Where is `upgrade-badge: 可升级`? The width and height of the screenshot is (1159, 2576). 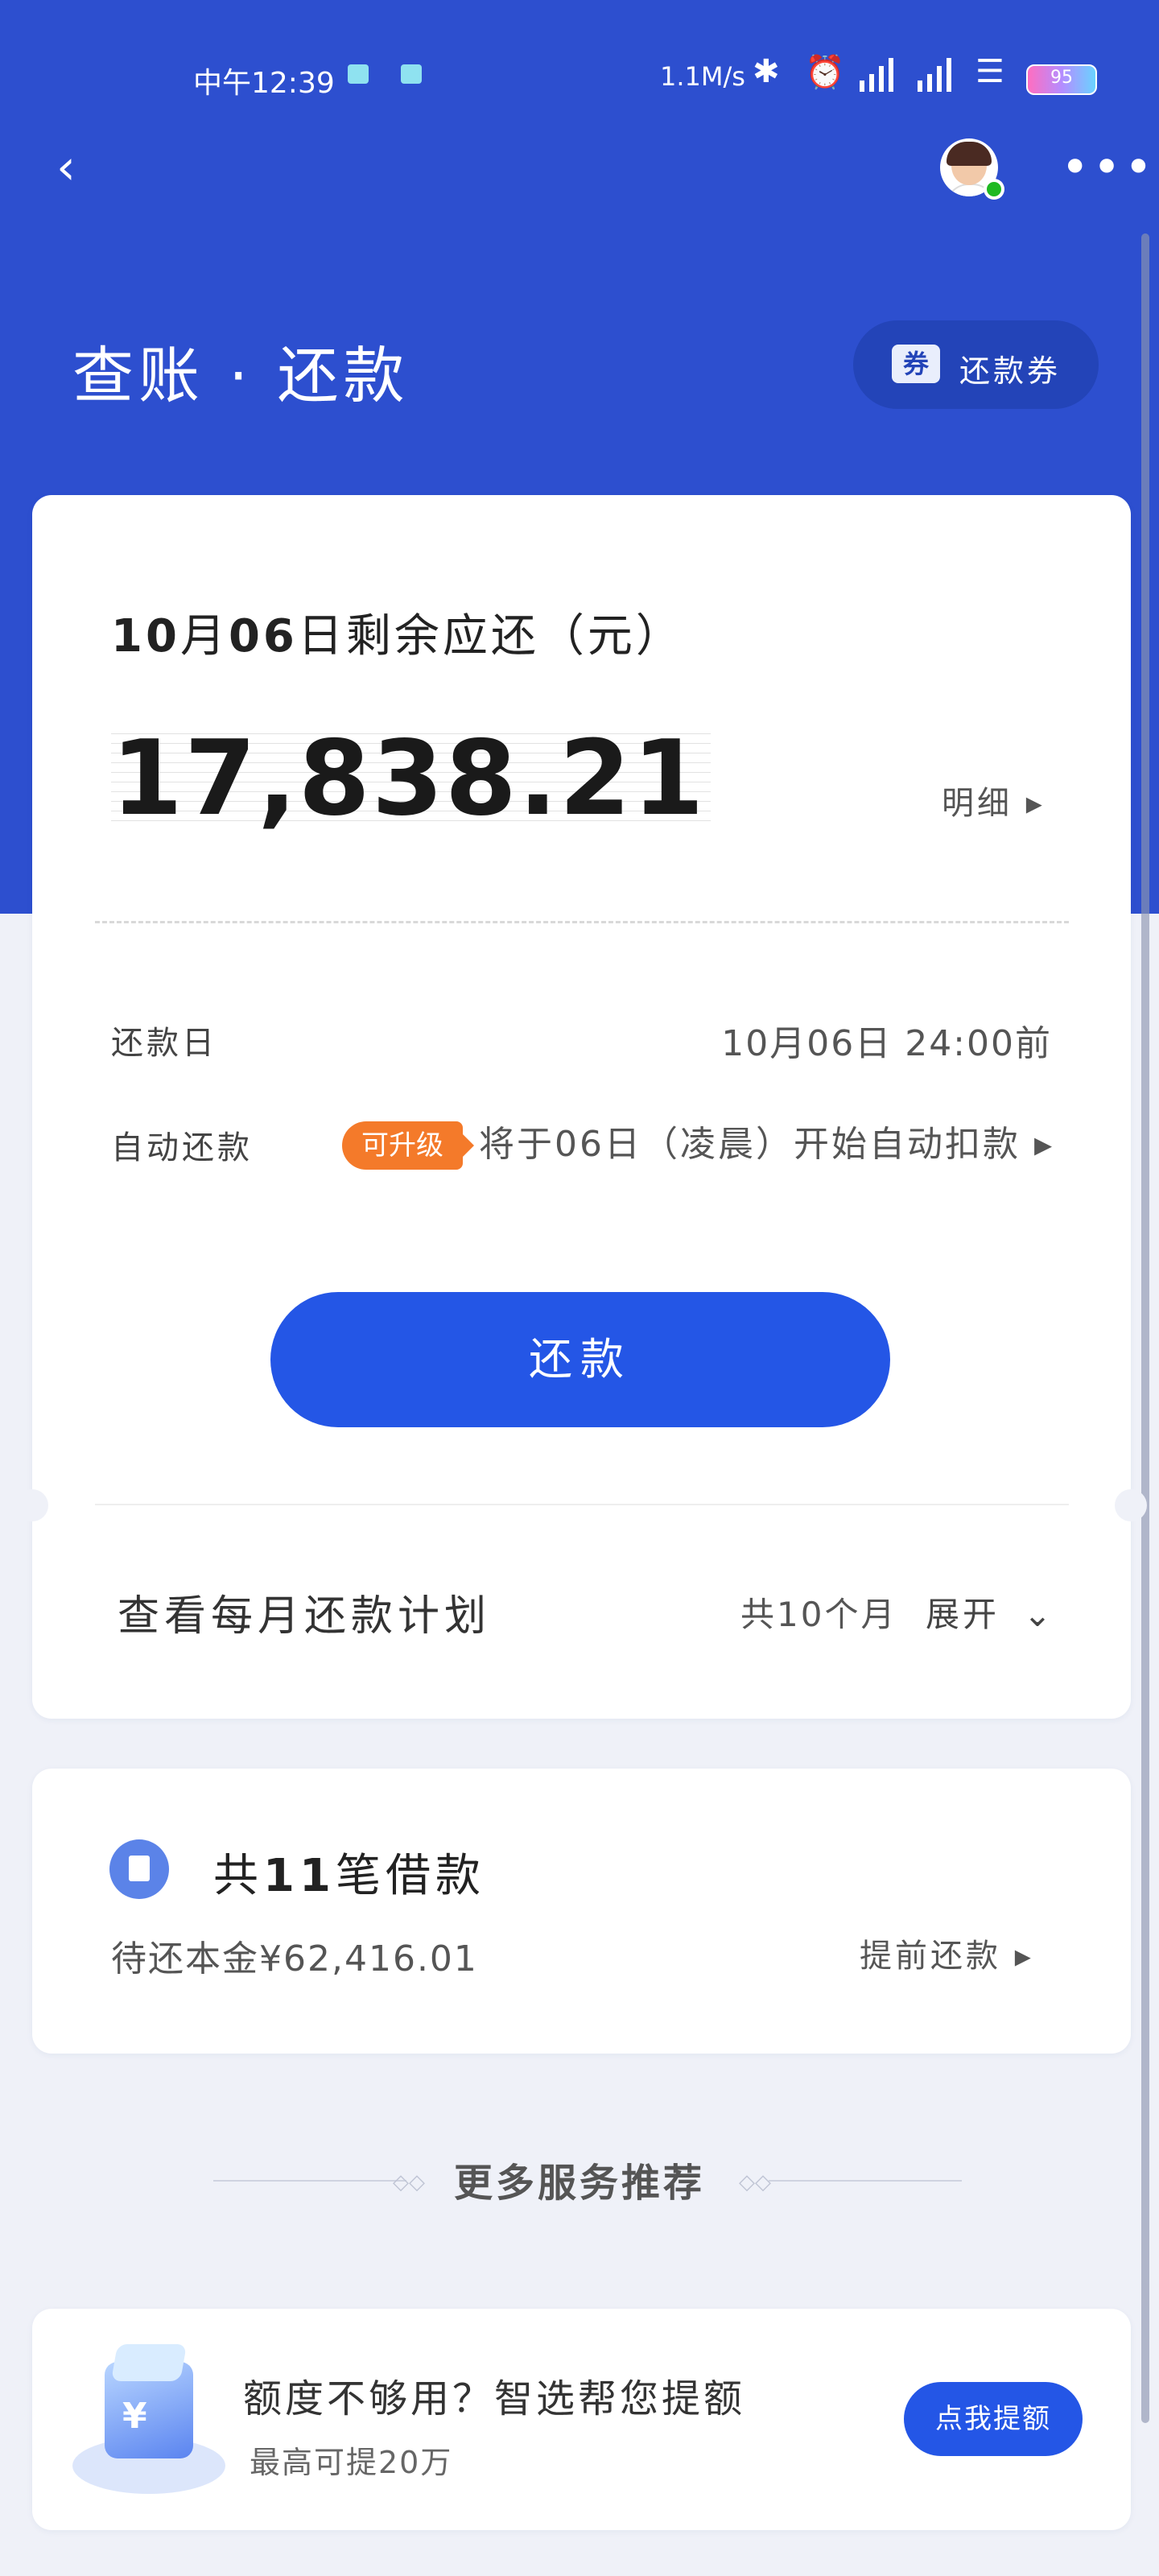
upgrade-badge: 可升级 is located at coordinates (408, 1145).